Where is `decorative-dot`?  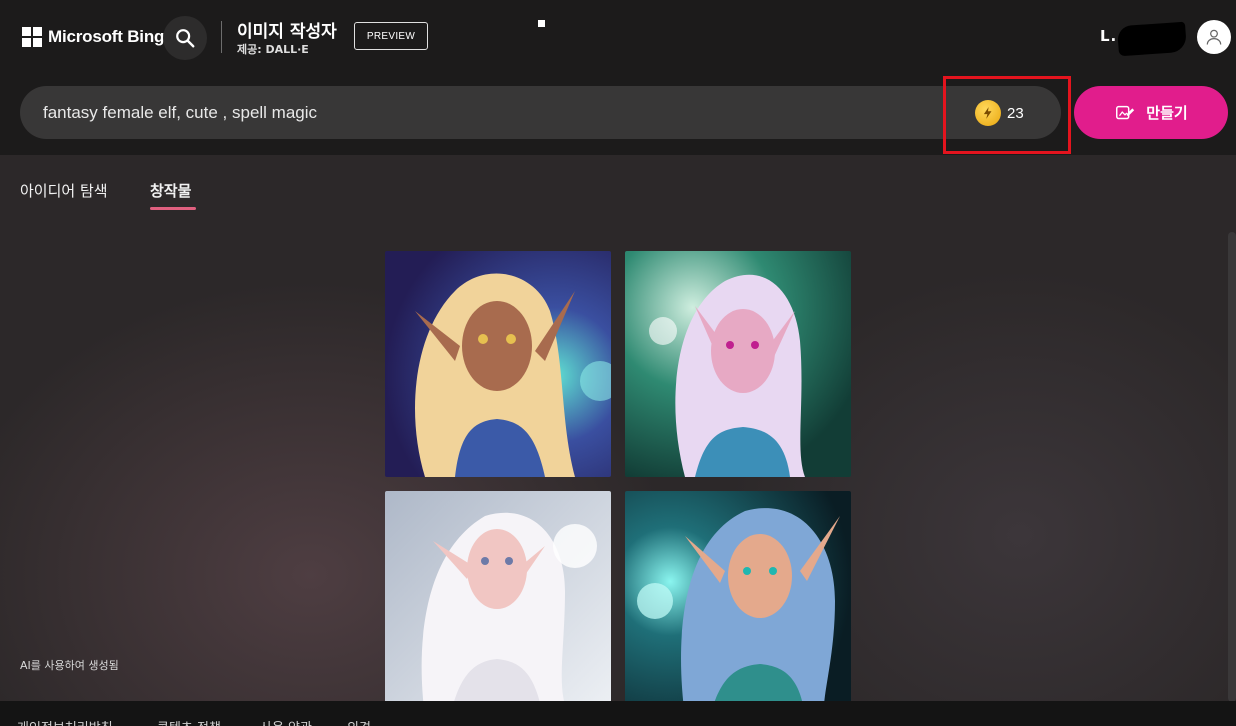 decorative-dot is located at coordinates (541, 23).